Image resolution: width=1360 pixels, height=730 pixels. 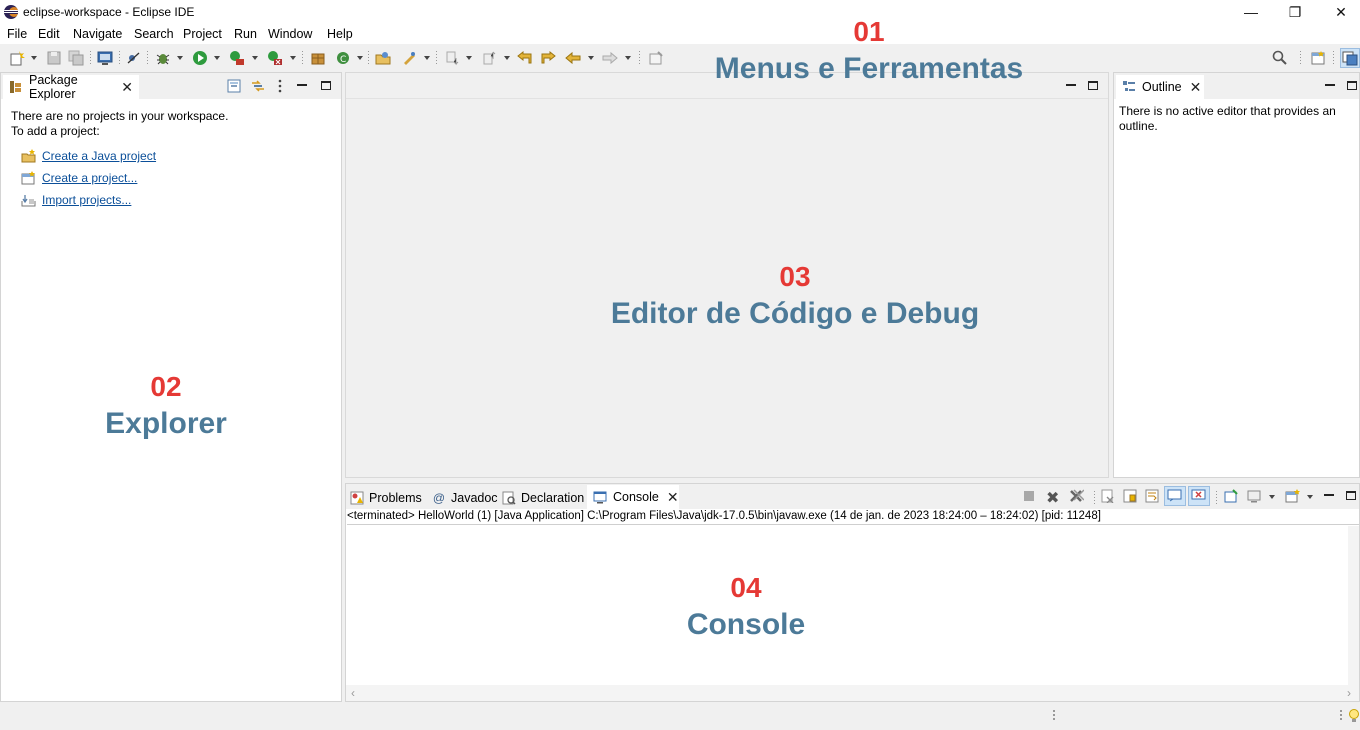 What do you see at coordinates (360, 58) in the screenshot?
I see `new-class-dropdown-icon` at bounding box center [360, 58].